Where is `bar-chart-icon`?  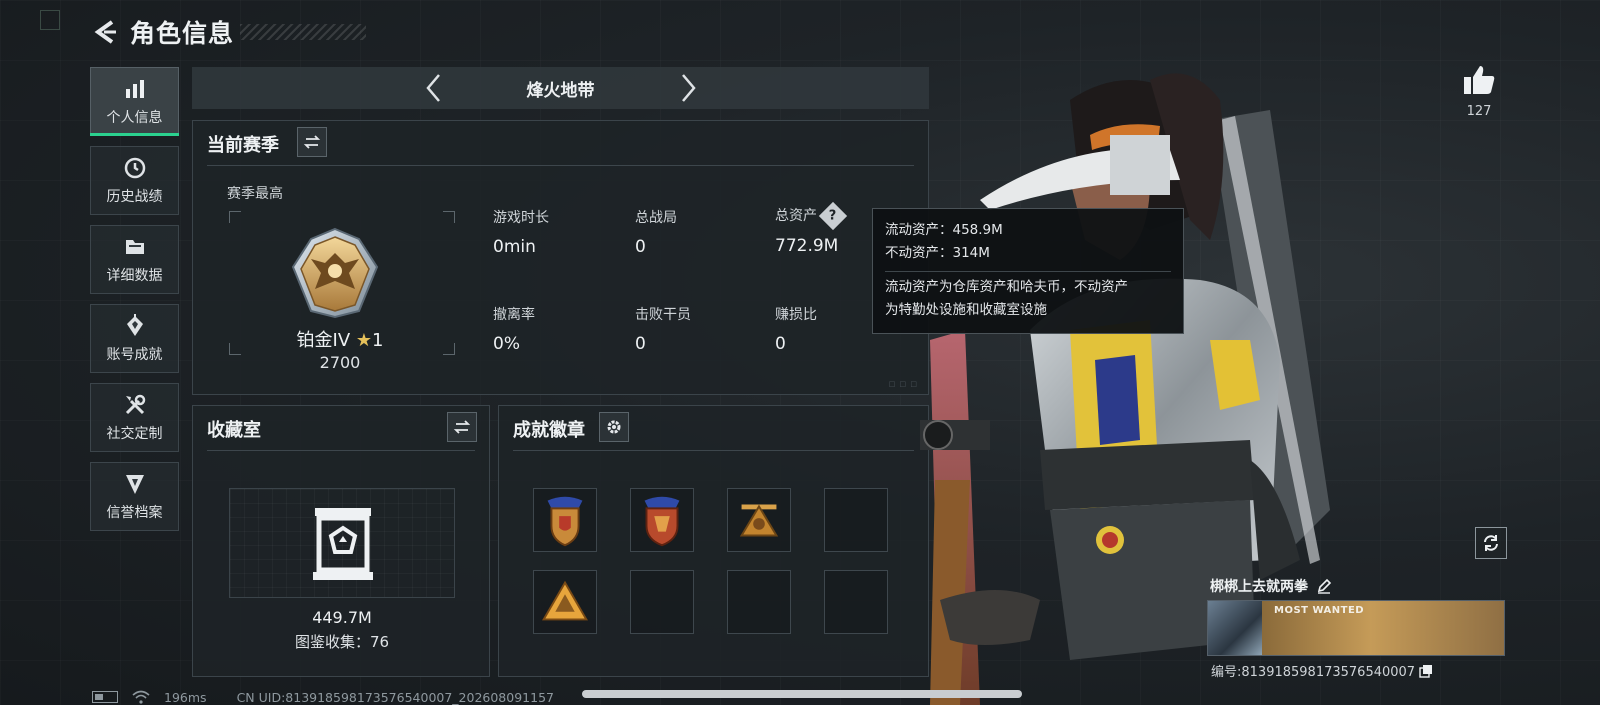 bar-chart-icon is located at coordinates (134, 88).